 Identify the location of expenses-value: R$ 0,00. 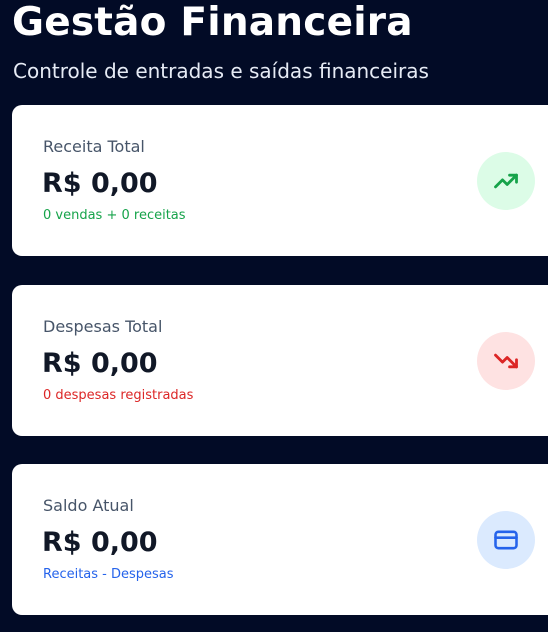
(100, 363).